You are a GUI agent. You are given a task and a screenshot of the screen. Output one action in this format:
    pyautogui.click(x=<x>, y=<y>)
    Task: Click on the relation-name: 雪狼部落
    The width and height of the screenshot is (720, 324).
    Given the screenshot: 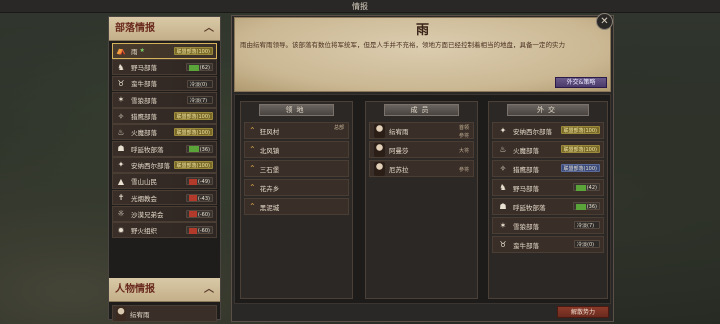 What is the action you would take?
    pyautogui.click(x=526, y=226)
    